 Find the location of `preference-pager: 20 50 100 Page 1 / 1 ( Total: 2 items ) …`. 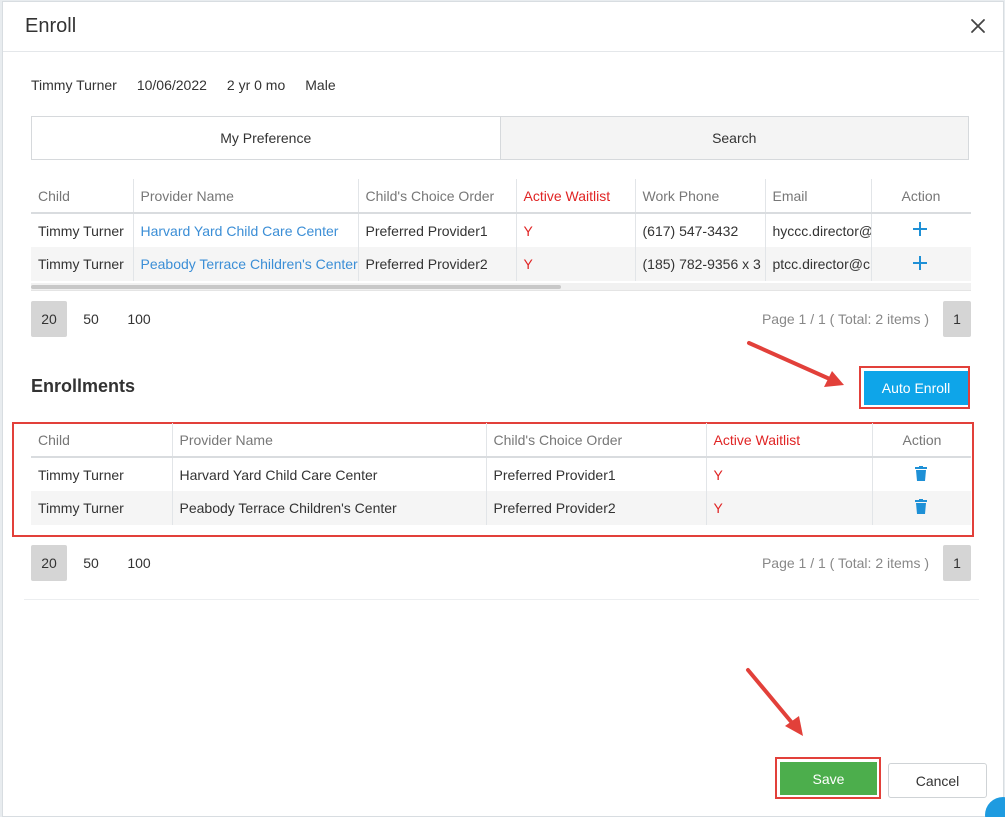

preference-pager: 20 50 100 Page 1 / 1 ( Total: 2 items ) … is located at coordinates (501, 319).